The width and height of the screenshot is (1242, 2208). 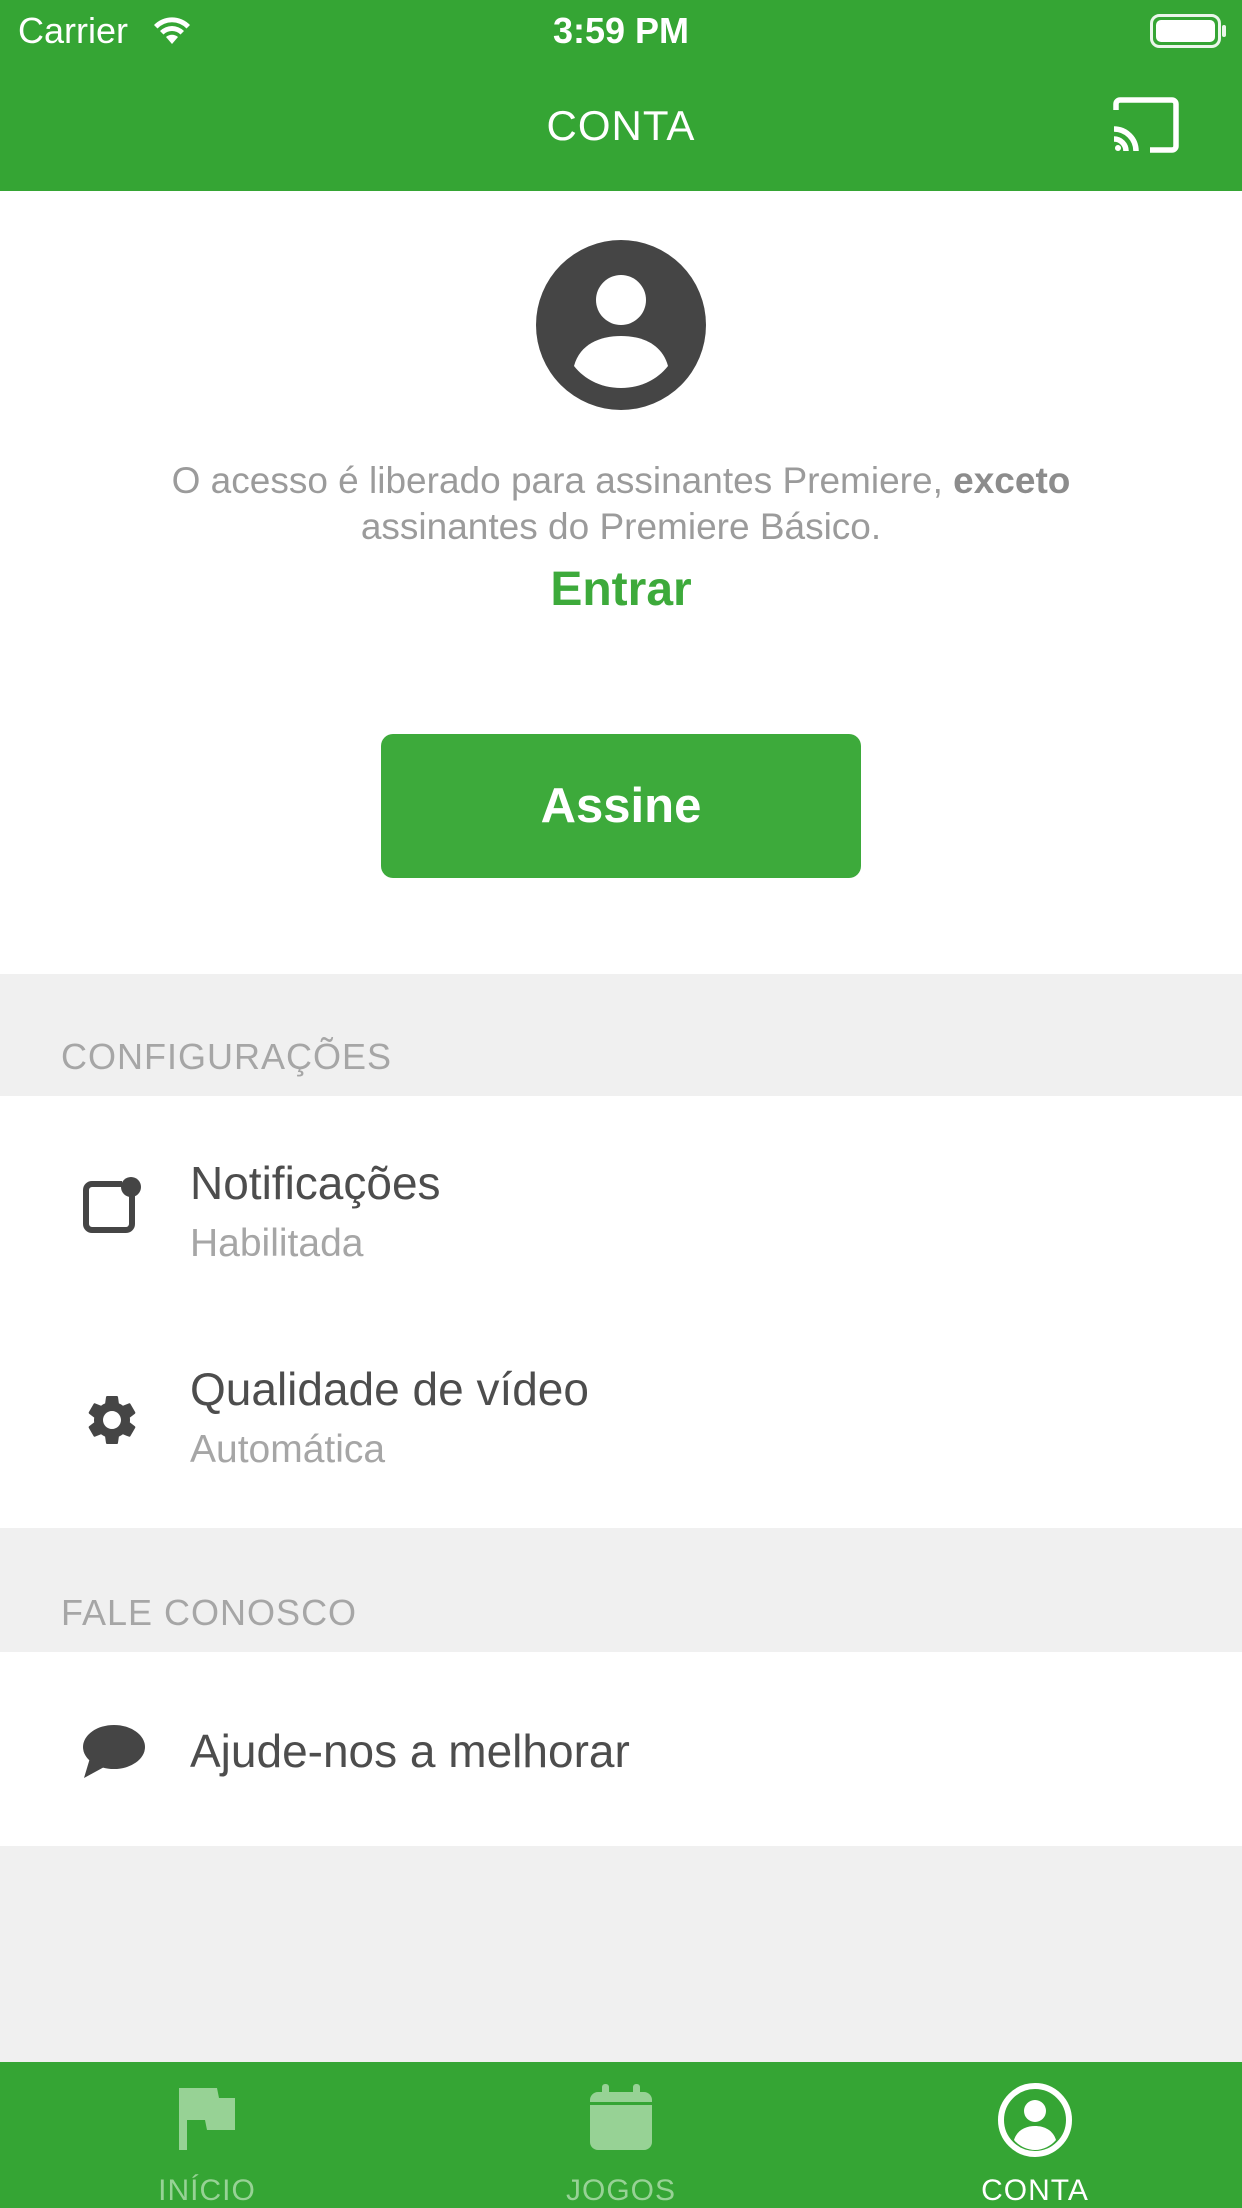 I want to click on contact-item-title: Ajude-nos a melhorar, so click(x=410, y=1751).